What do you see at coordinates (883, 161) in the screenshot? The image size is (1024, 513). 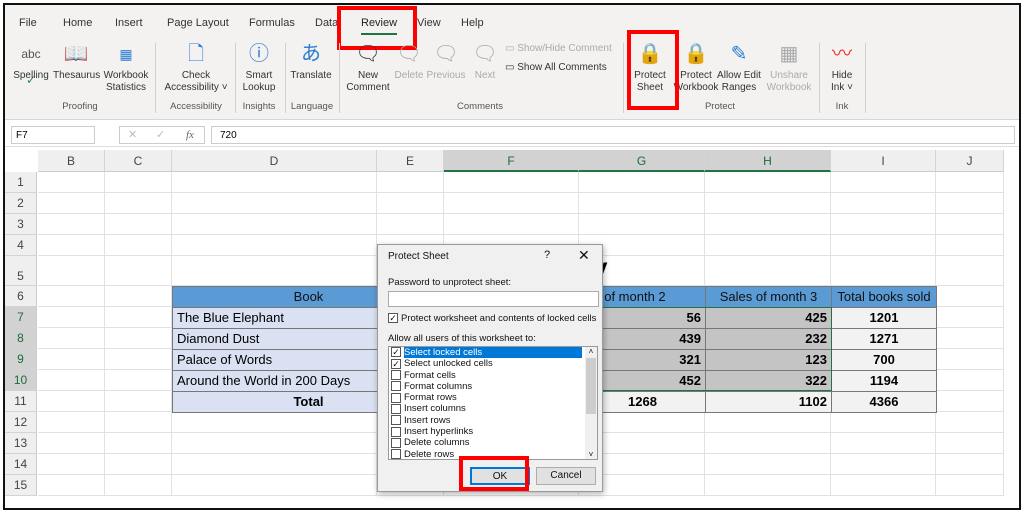 I see `column-header-i: I` at bounding box center [883, 161].